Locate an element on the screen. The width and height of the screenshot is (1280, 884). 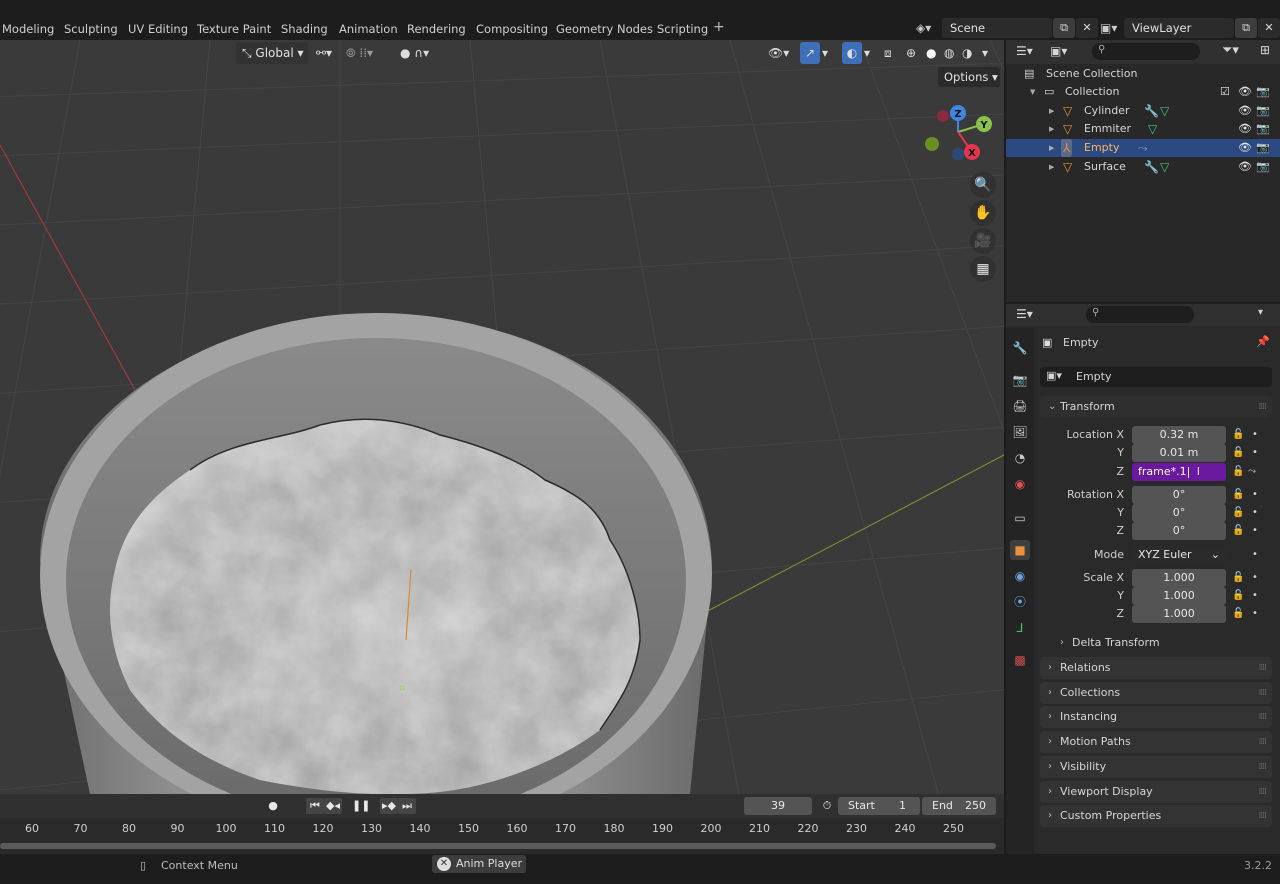
collection-tab-icon: ▭ is located at coordinates (1020, 518).